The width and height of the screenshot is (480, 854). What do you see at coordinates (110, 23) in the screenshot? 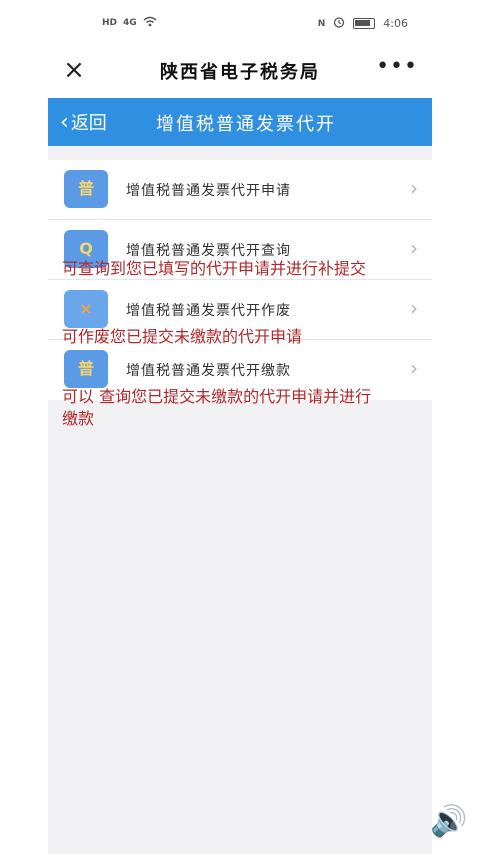
I see `hd-icon: HD` at bounding box center [110, 23].